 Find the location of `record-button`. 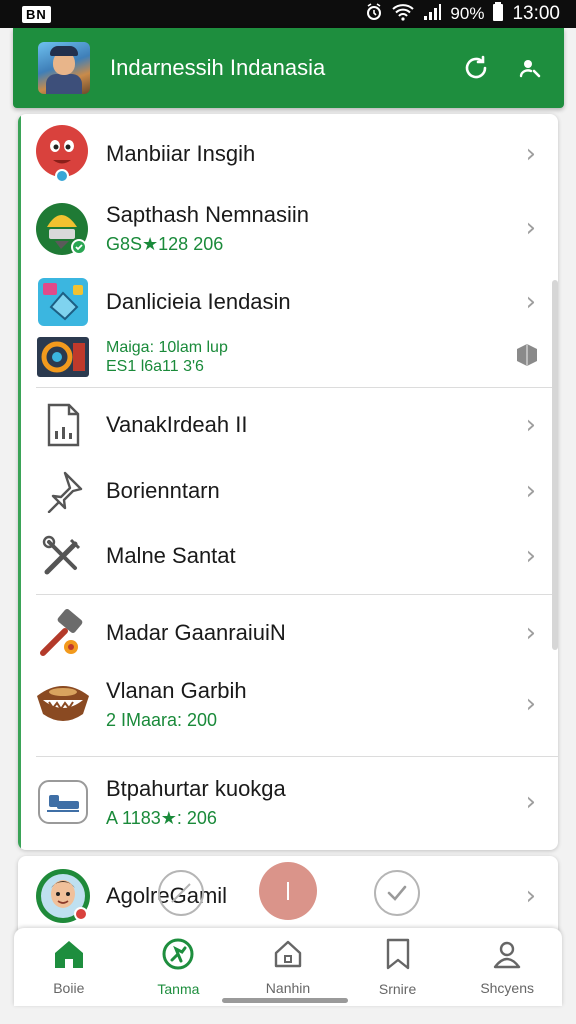

record-button is located at coordinates (288, 891).